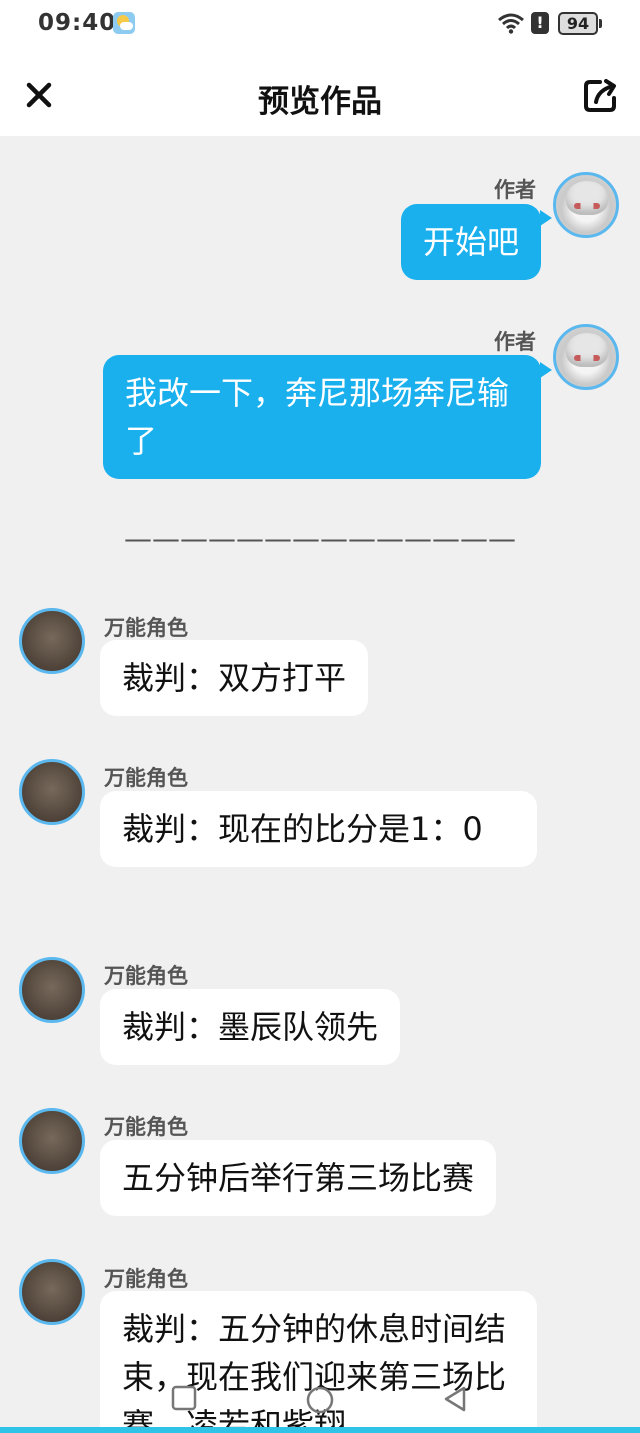  Describe the element at coordinates (250, 1027) in the screenshot. I see `message-bubble: 裁判：墨辰队领先` at that location.